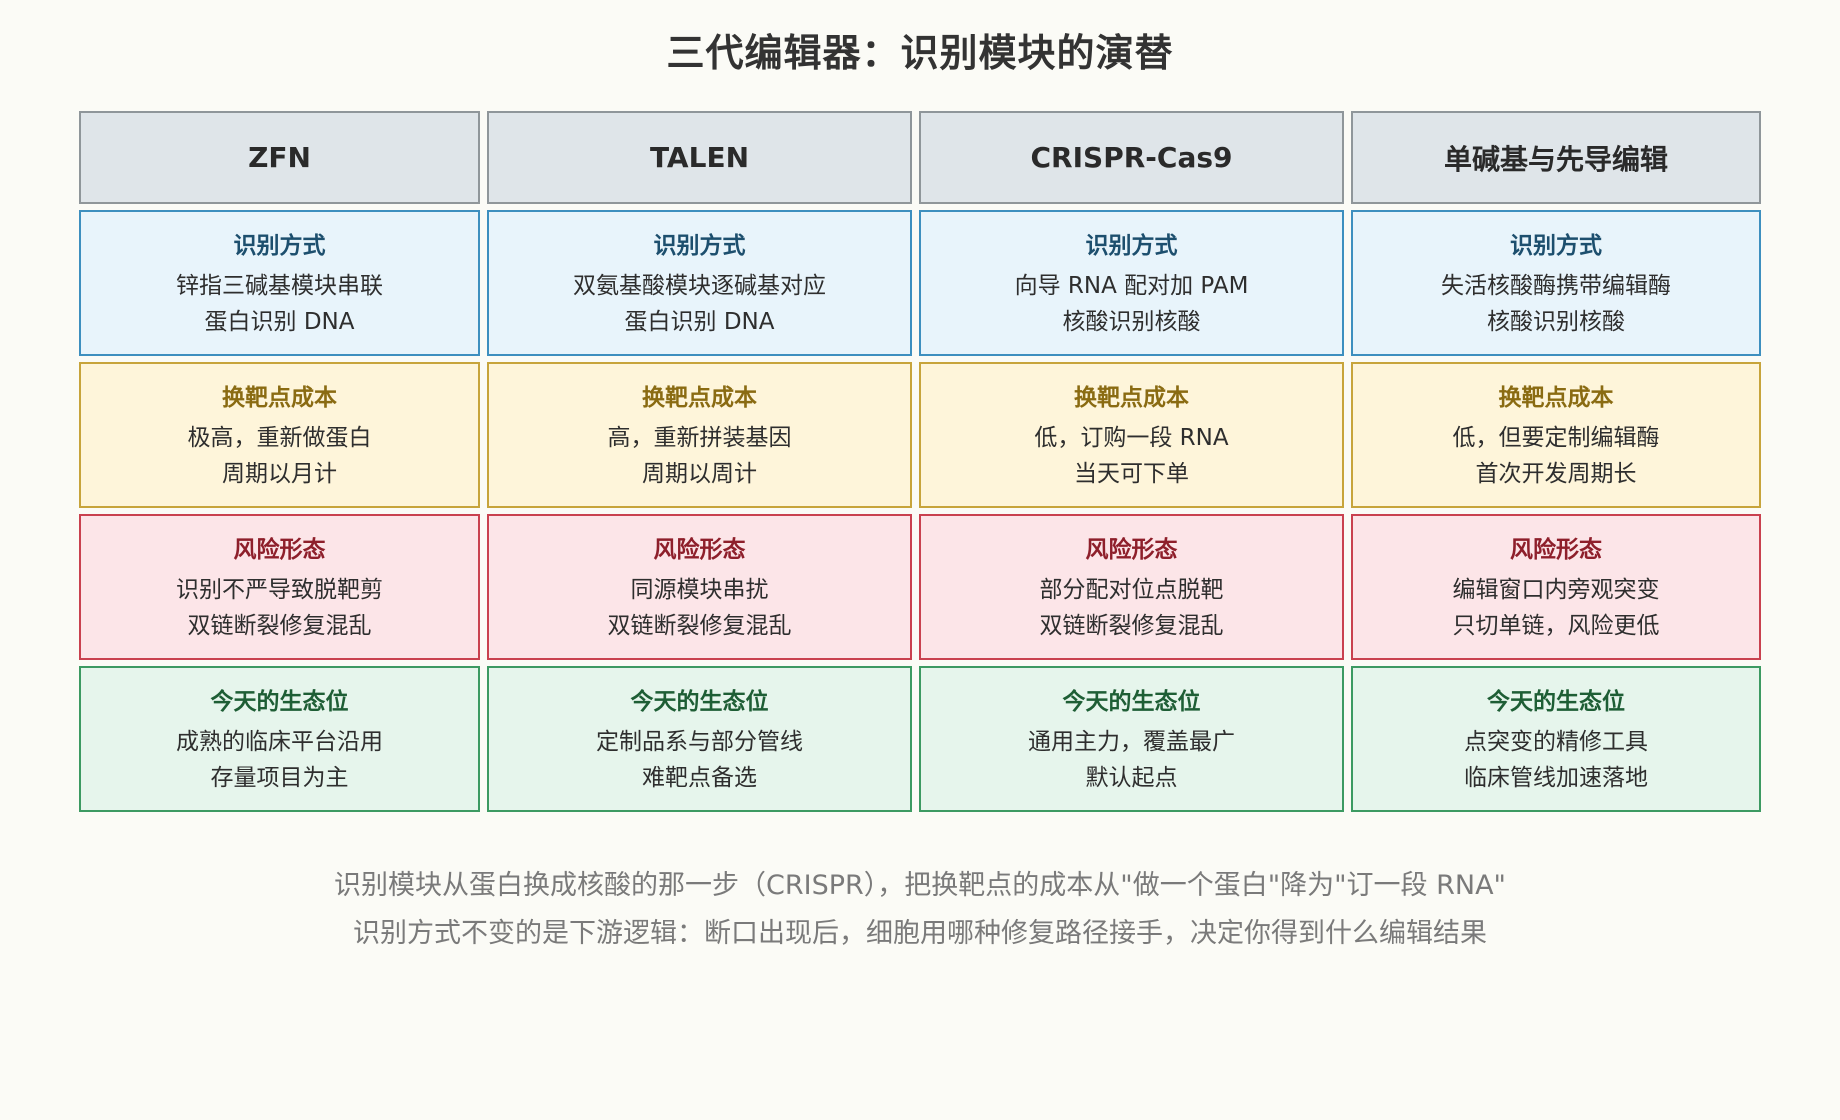 The image size is (1840, 1120). Describe the element at coordinates (279, 778) in the screenshot. I see `cell-line: 存量项目为主` at that location.